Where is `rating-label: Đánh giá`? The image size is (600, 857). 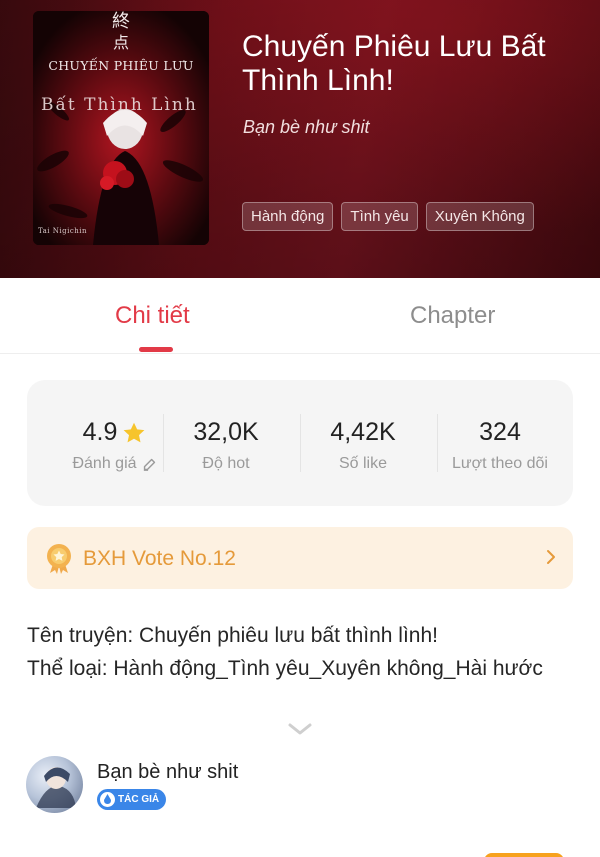
rating-label: Đánh giá is located at coordinates (104, 463).